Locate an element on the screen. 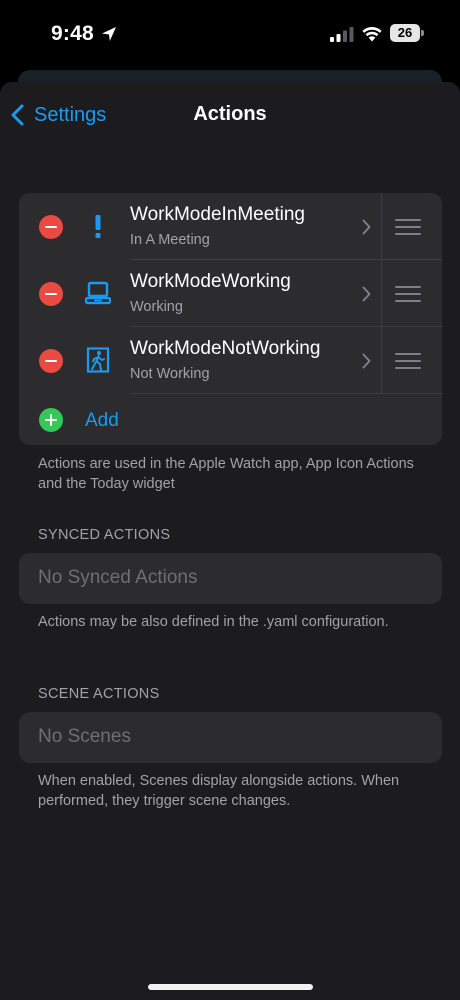 Image resolution: width=460 pixels, height=1000 pixels. cellular-signal-icon is located at coordinates (342, 34).